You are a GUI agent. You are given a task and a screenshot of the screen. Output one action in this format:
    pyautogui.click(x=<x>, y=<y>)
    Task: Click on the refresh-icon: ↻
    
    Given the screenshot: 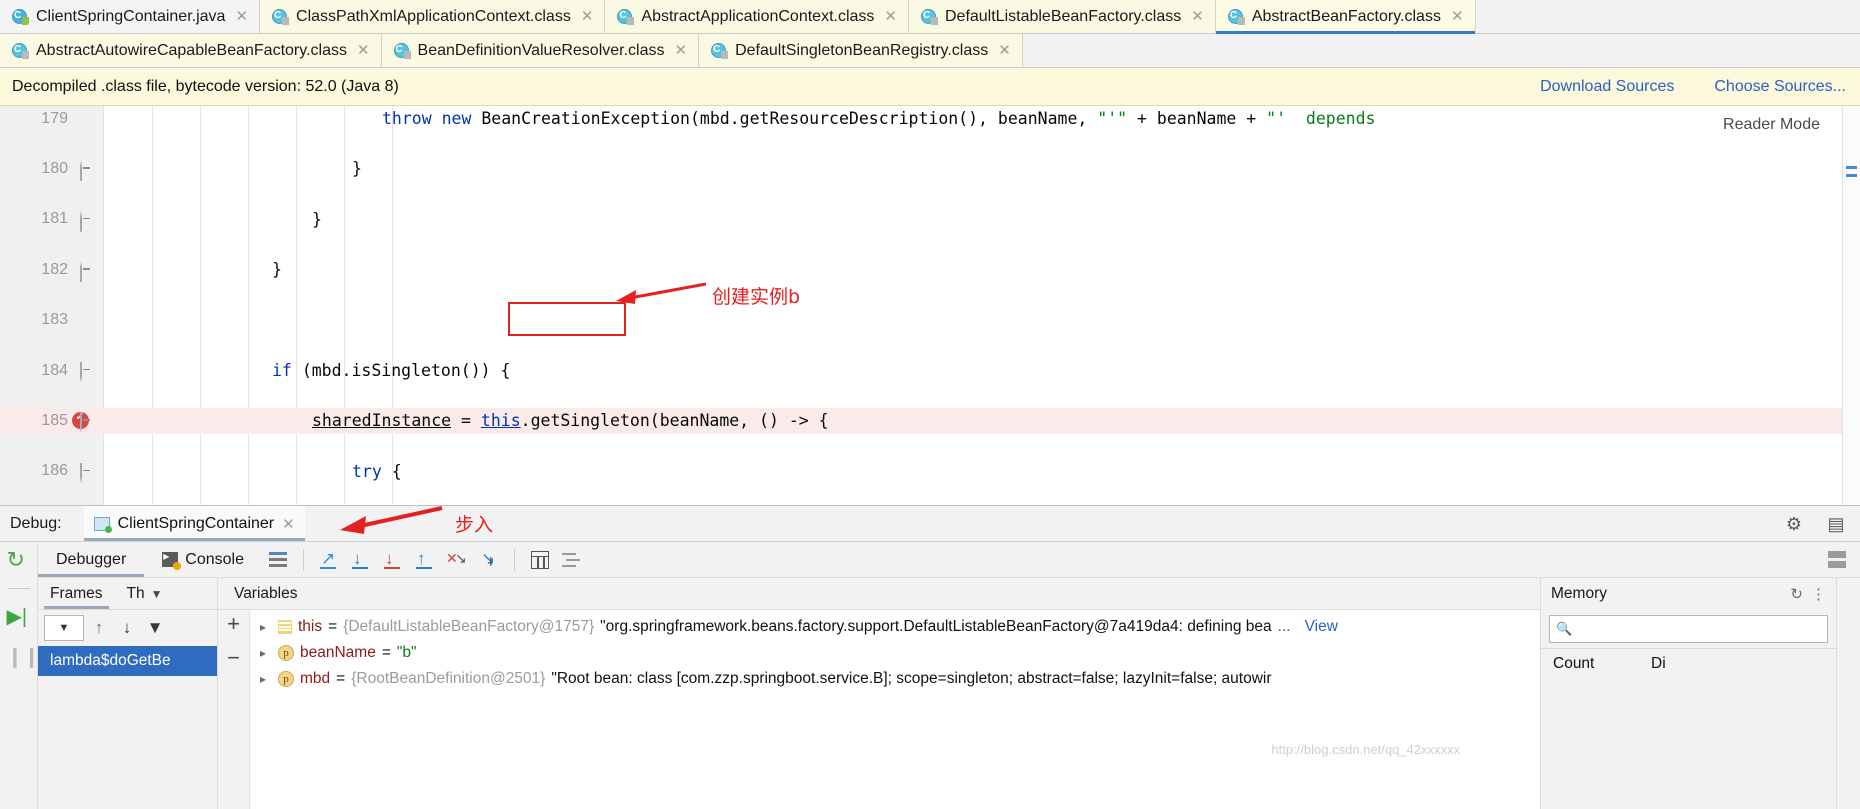 What is the action you would take?
    pyautogui.click(x=1796, y=594)
    